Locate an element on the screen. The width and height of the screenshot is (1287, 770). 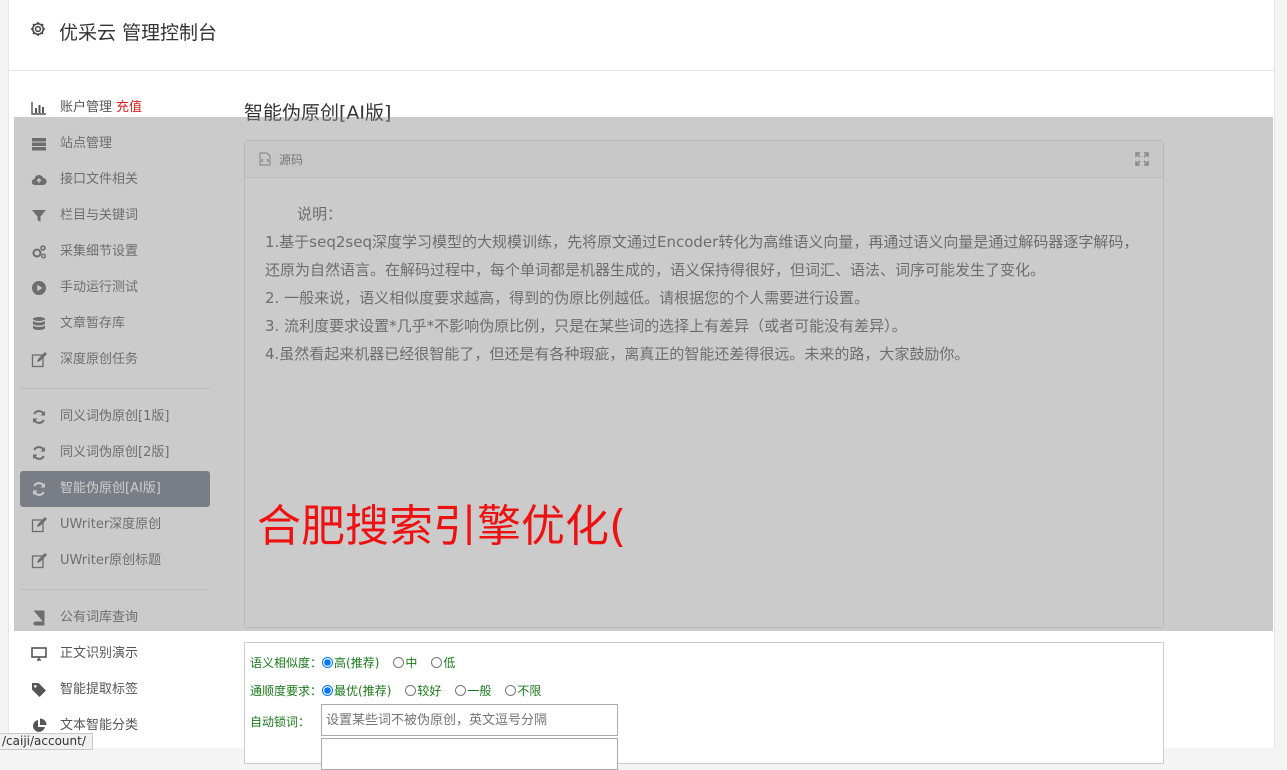
lock-label: 自动锁词： is located at coordinates (280, 722).